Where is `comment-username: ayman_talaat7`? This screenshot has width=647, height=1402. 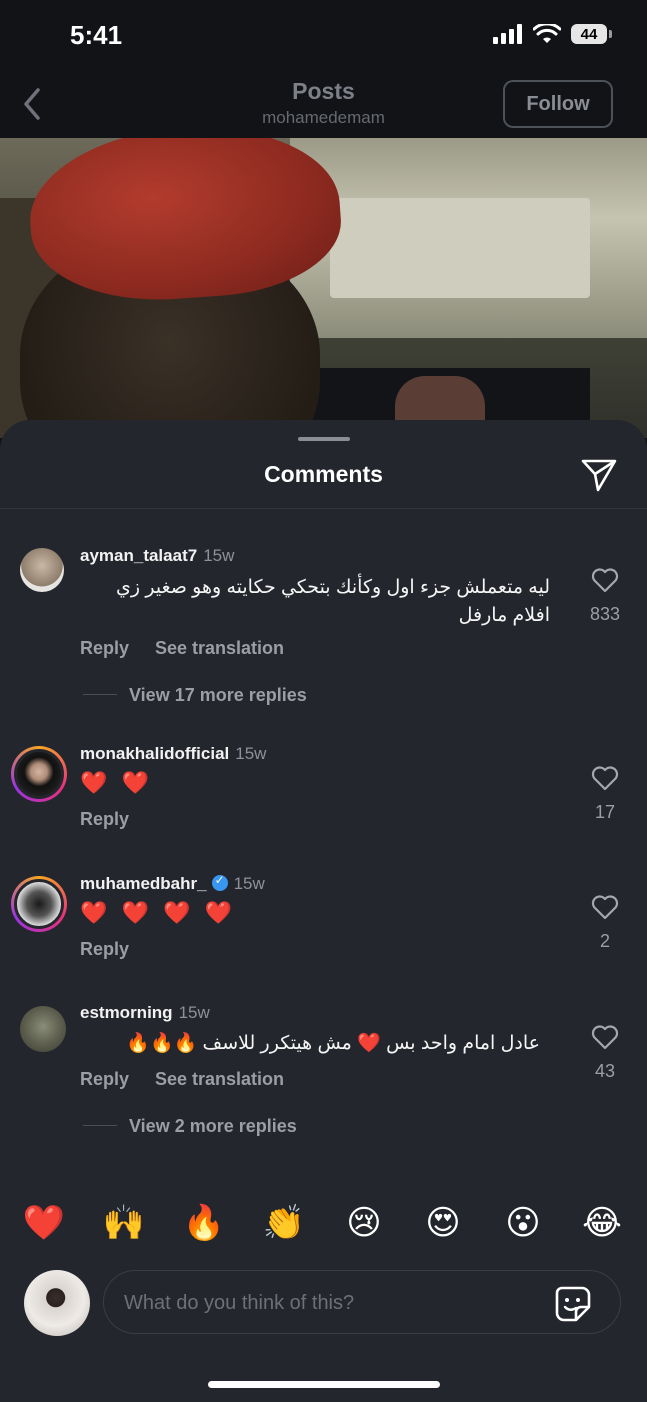 comment-username: ayman_talaat7 is located at coordinates (138, 555).